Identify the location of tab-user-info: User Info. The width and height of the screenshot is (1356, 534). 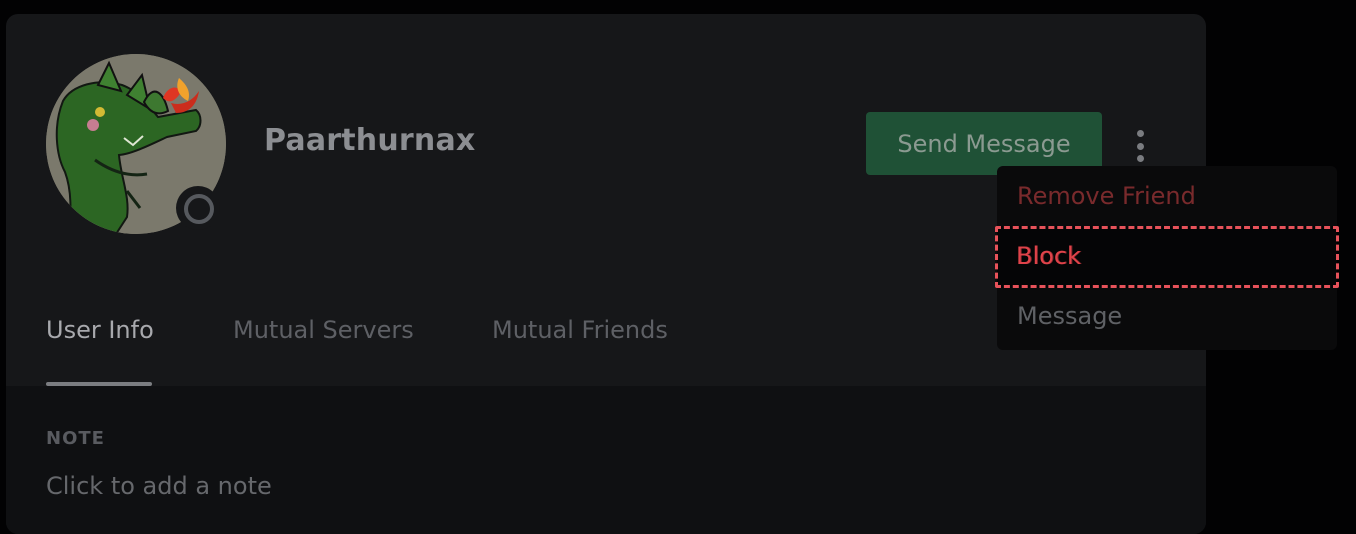
(100, 330).